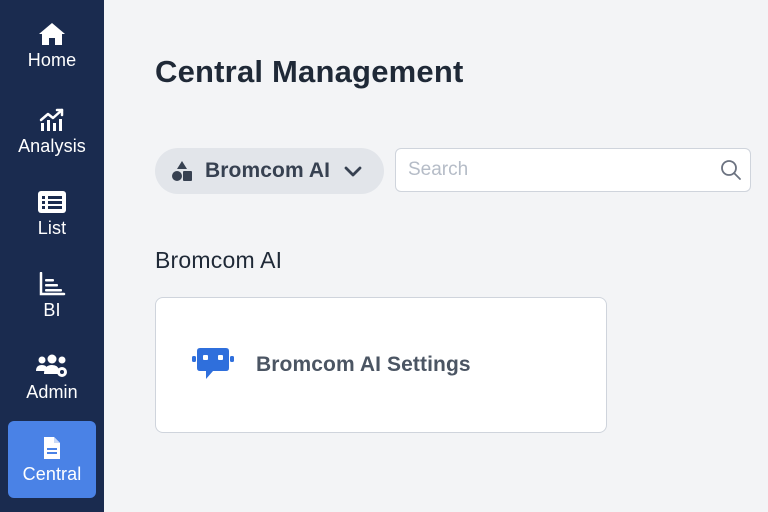 This screenshot has width=768, height=512. I want to click on sidebar-item-label: BI, so click(52, 310).